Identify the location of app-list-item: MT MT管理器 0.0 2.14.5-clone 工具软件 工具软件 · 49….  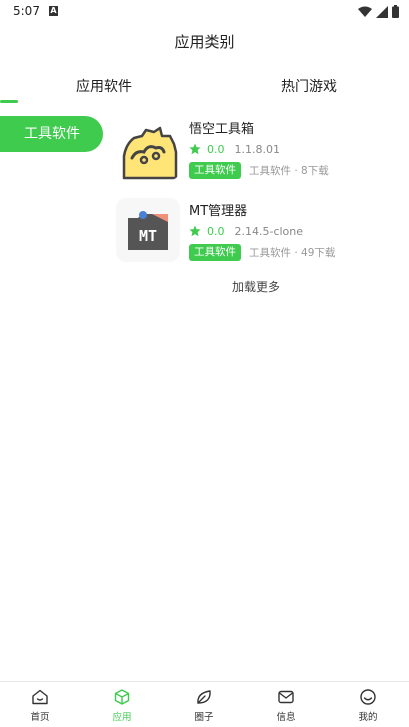
(261, 237).